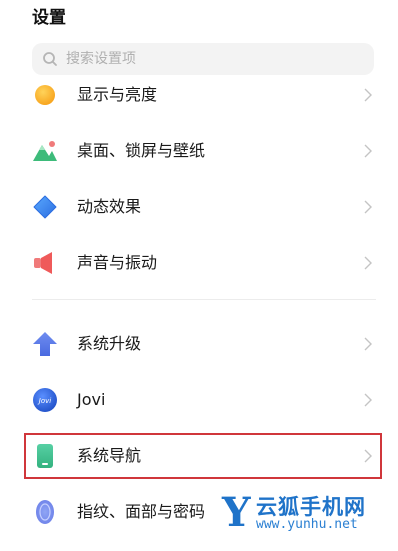  Describe the element at coordinates (117, 94) in the screenshot. I see `settings-item-label: 显示与亮度` at that location.